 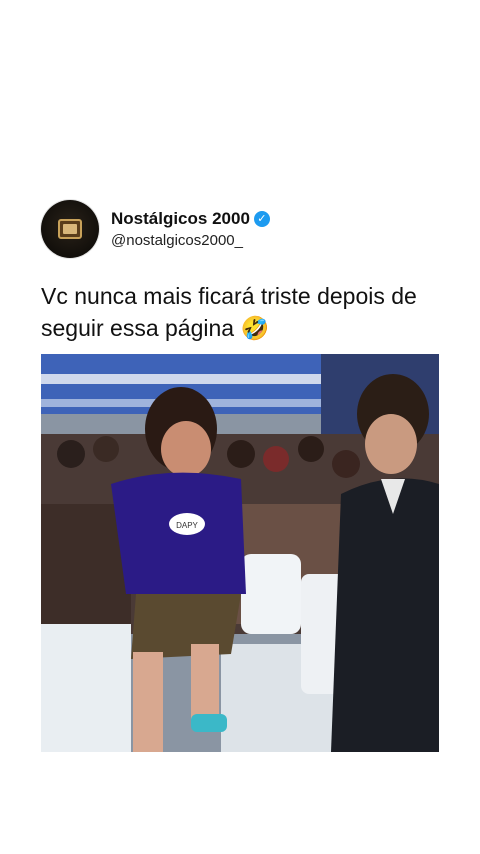 I want to click on retro-tv-icon, so click(x=70, y=229).